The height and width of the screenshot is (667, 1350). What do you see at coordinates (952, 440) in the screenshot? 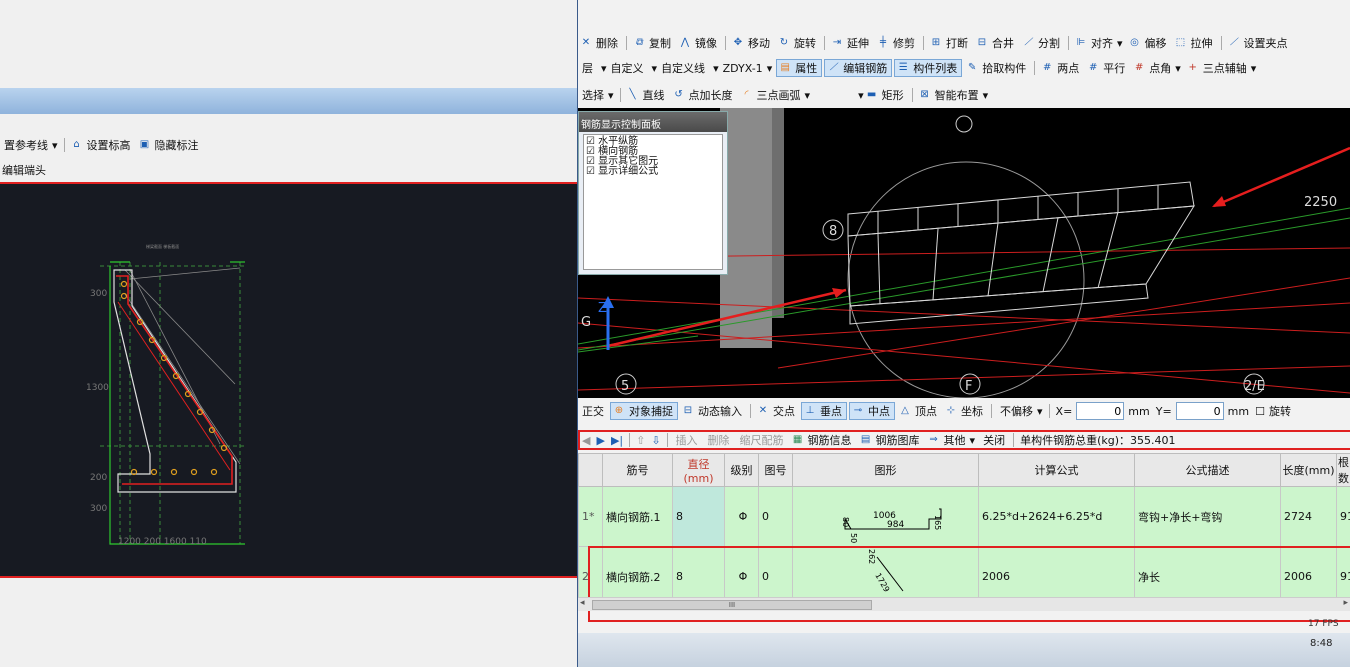
I see `other-button: ⇒ 其他 ▾` at bounding box center [952, 440].